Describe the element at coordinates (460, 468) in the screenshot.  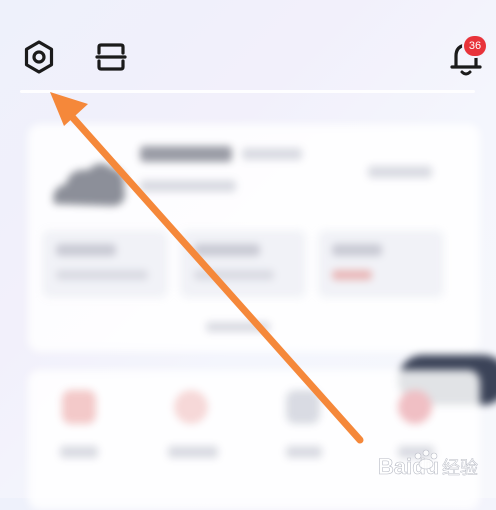
I see `svg-text: 经验` at that location.